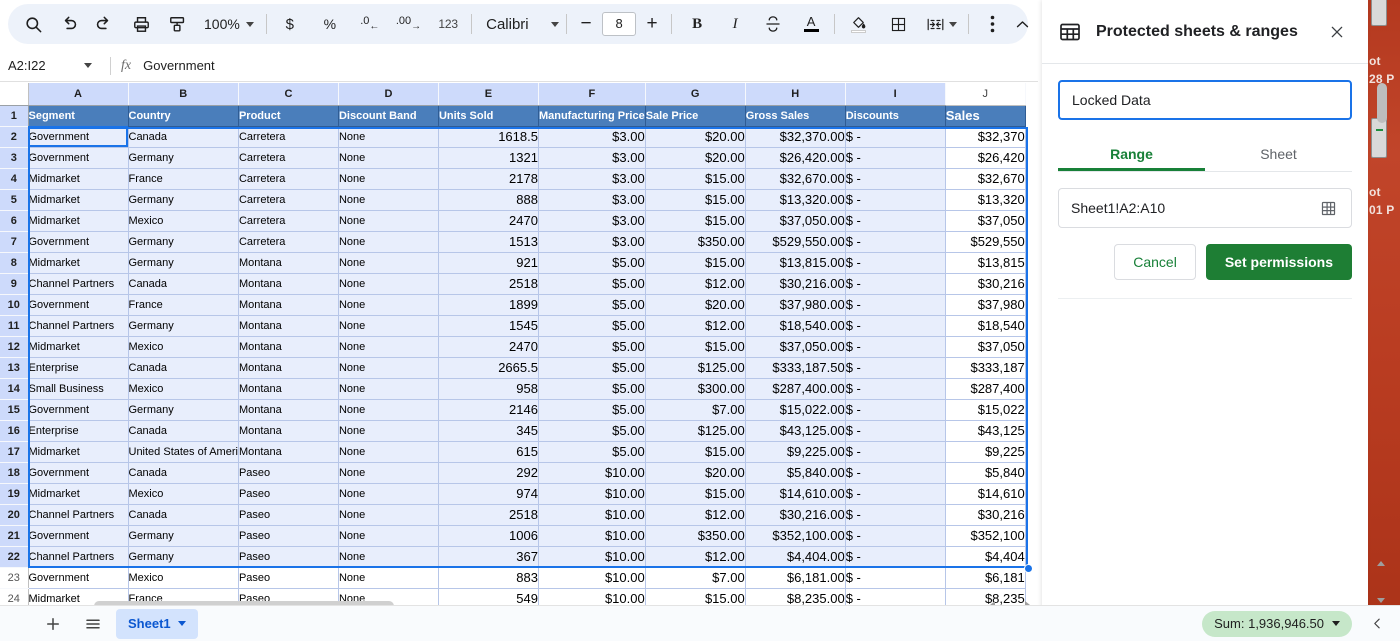 This screenshot has width=1400, height=641. I want to click on cell-F6: $3.00, so click(592, 221).